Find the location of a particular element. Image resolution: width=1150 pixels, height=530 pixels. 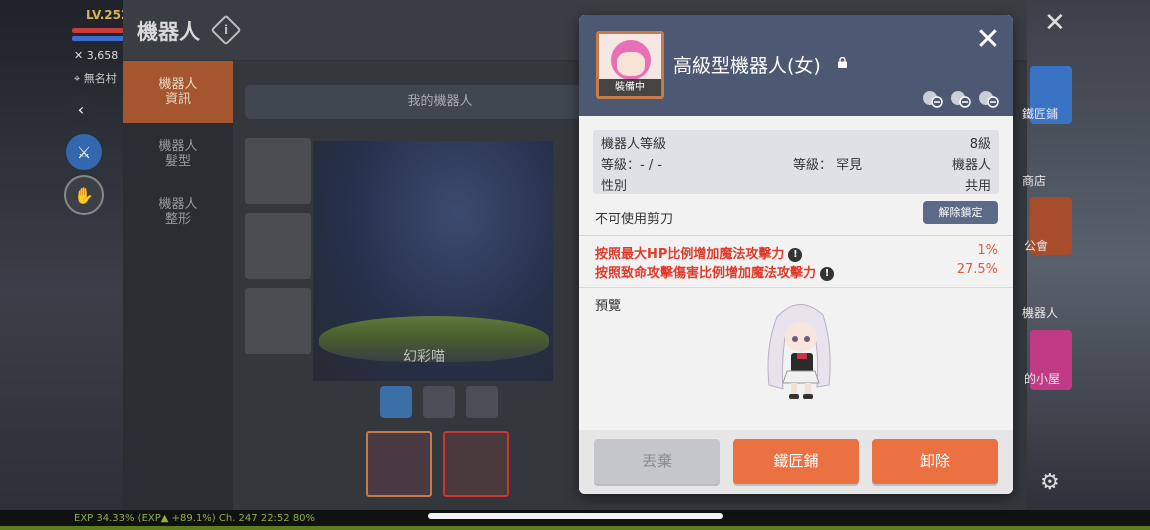

nav-robot-info: 機器人 資訊 is located at coordinates (178, 92).